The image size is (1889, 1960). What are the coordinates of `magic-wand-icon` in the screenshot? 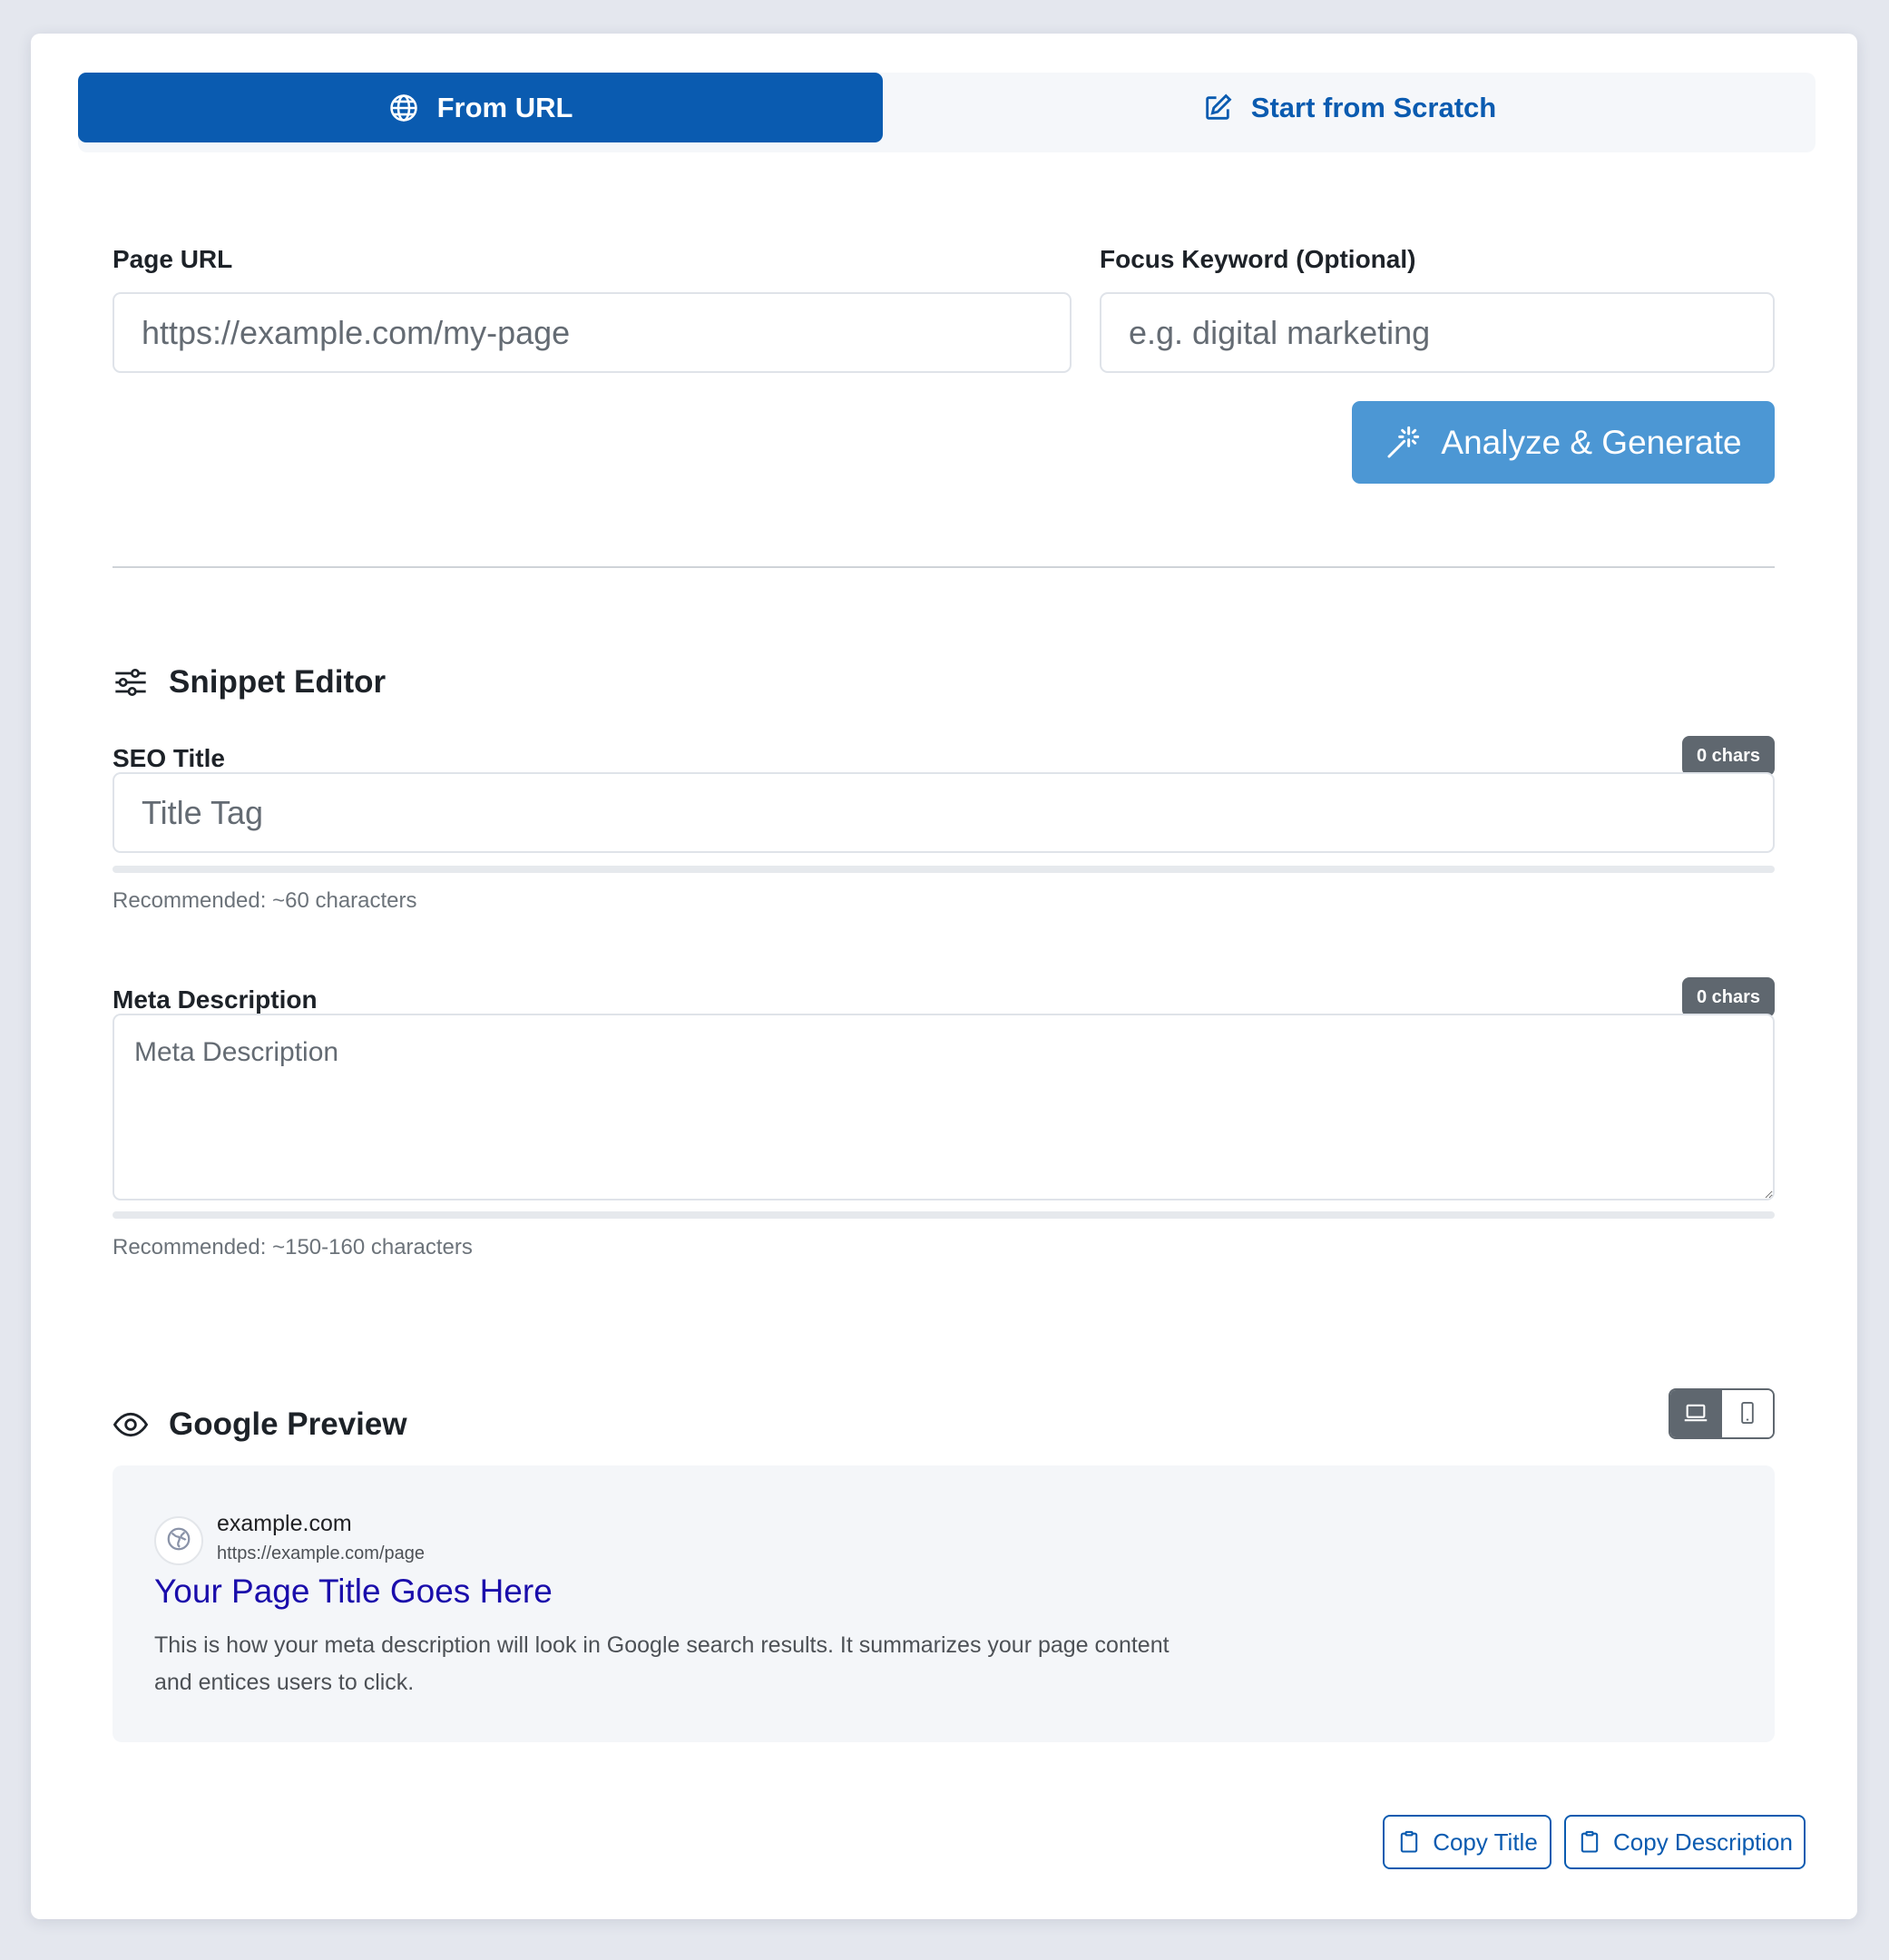 It's located at (1403, 443).